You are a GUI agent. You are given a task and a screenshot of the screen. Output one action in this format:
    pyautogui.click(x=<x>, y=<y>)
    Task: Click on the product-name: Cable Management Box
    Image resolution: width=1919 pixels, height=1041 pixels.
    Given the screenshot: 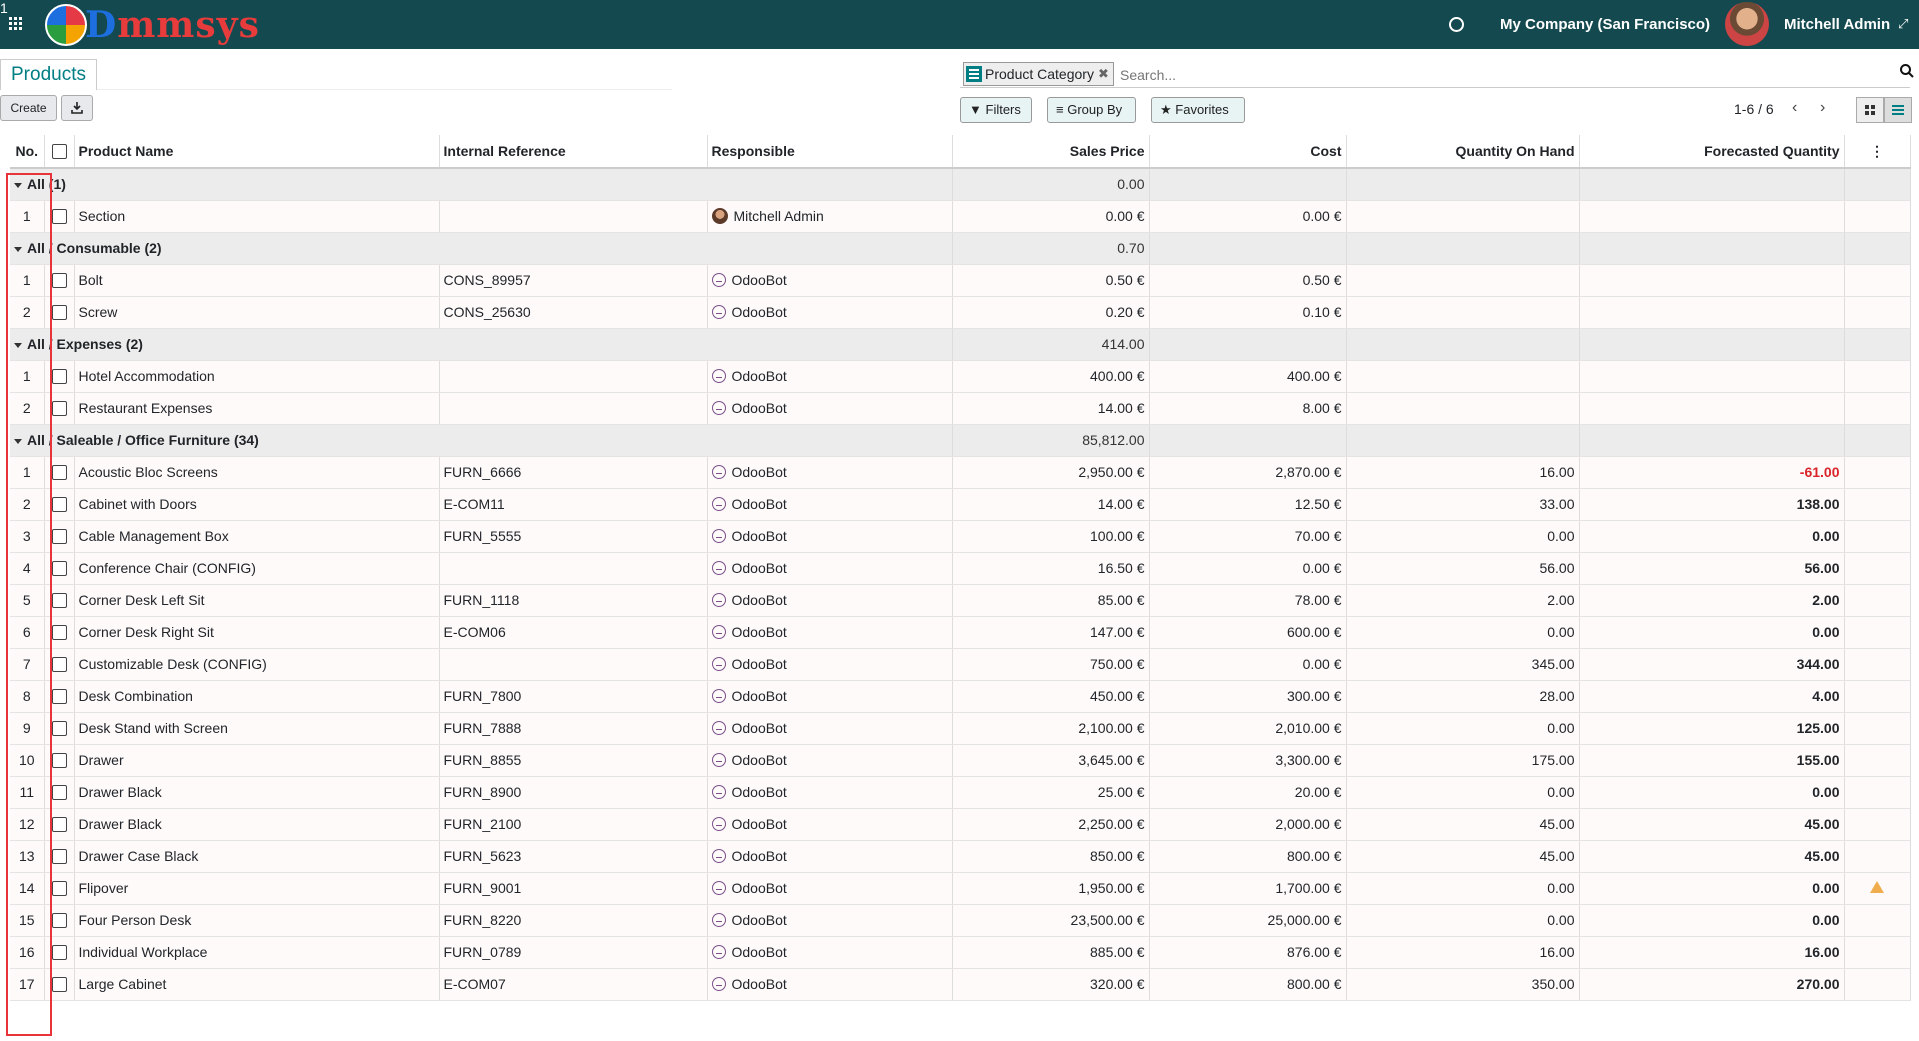 What is the action you would take?
    pyautogui.click(x=257, y=536)
    